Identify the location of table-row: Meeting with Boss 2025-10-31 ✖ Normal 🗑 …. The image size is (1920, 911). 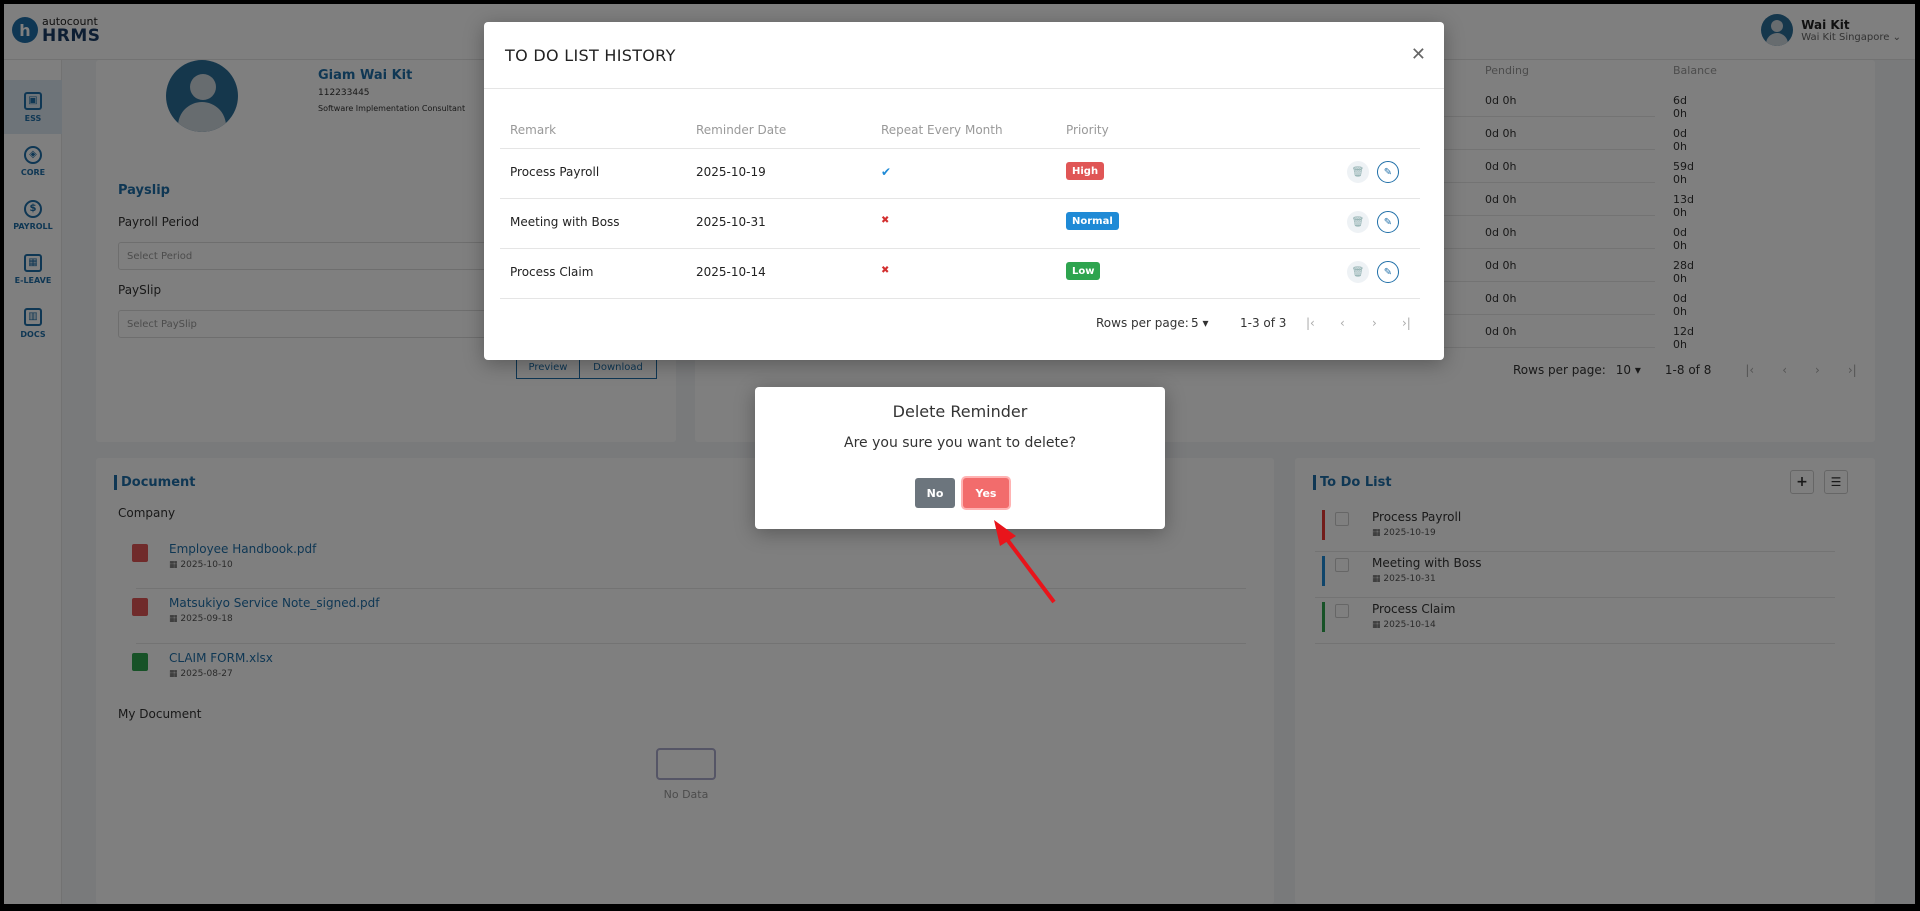
(960, 224).